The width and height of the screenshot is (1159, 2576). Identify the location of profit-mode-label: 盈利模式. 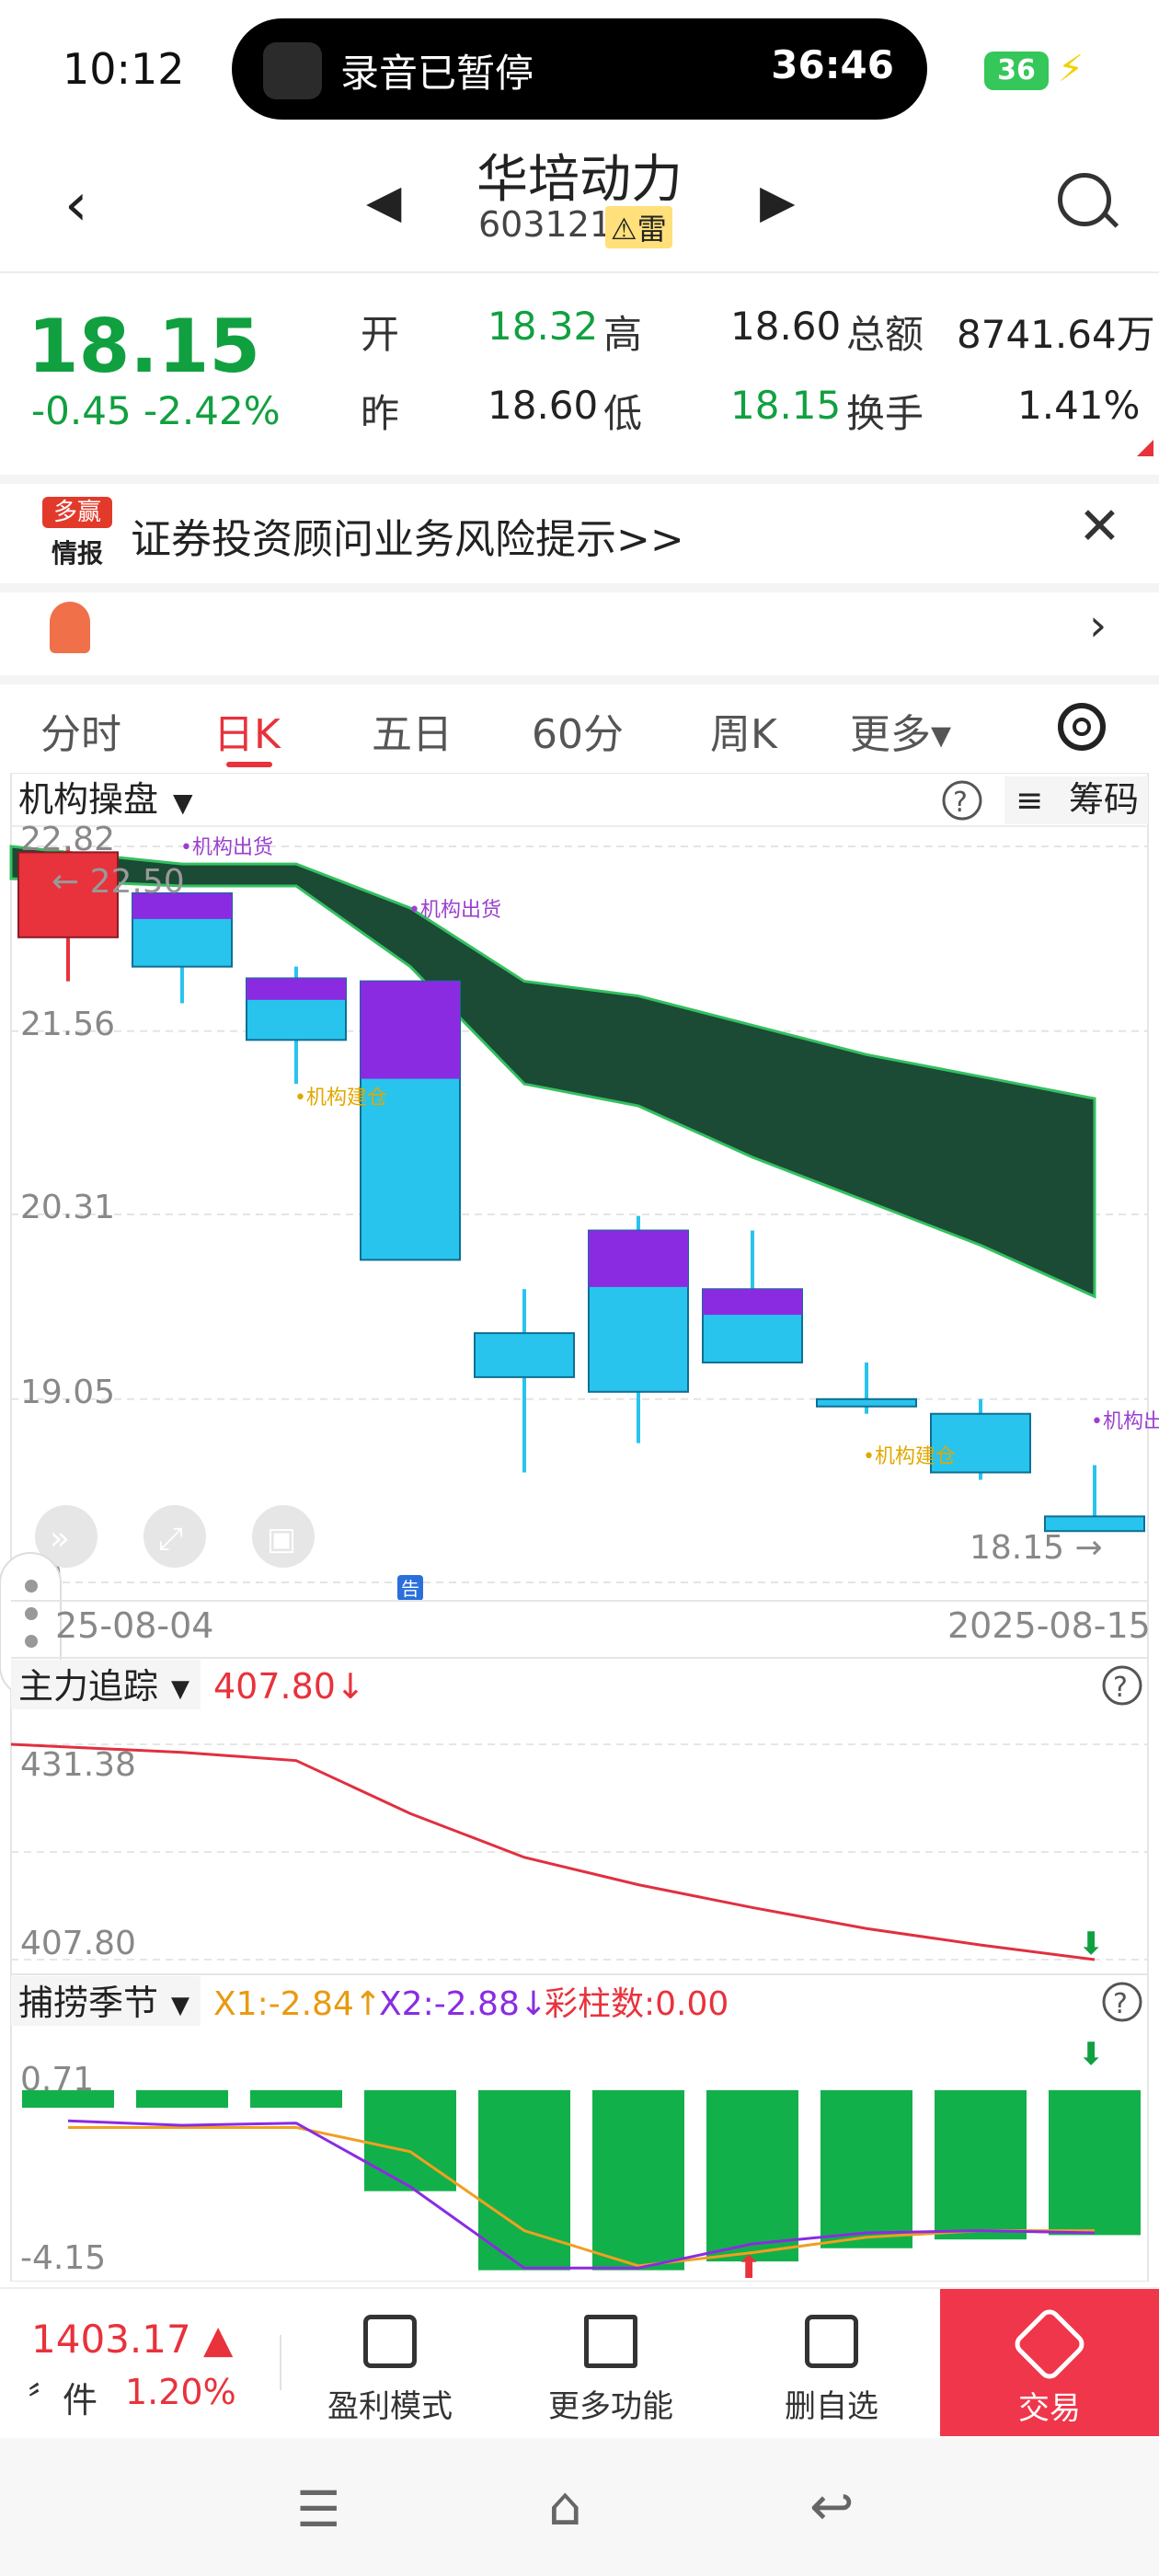
(390, 2406).